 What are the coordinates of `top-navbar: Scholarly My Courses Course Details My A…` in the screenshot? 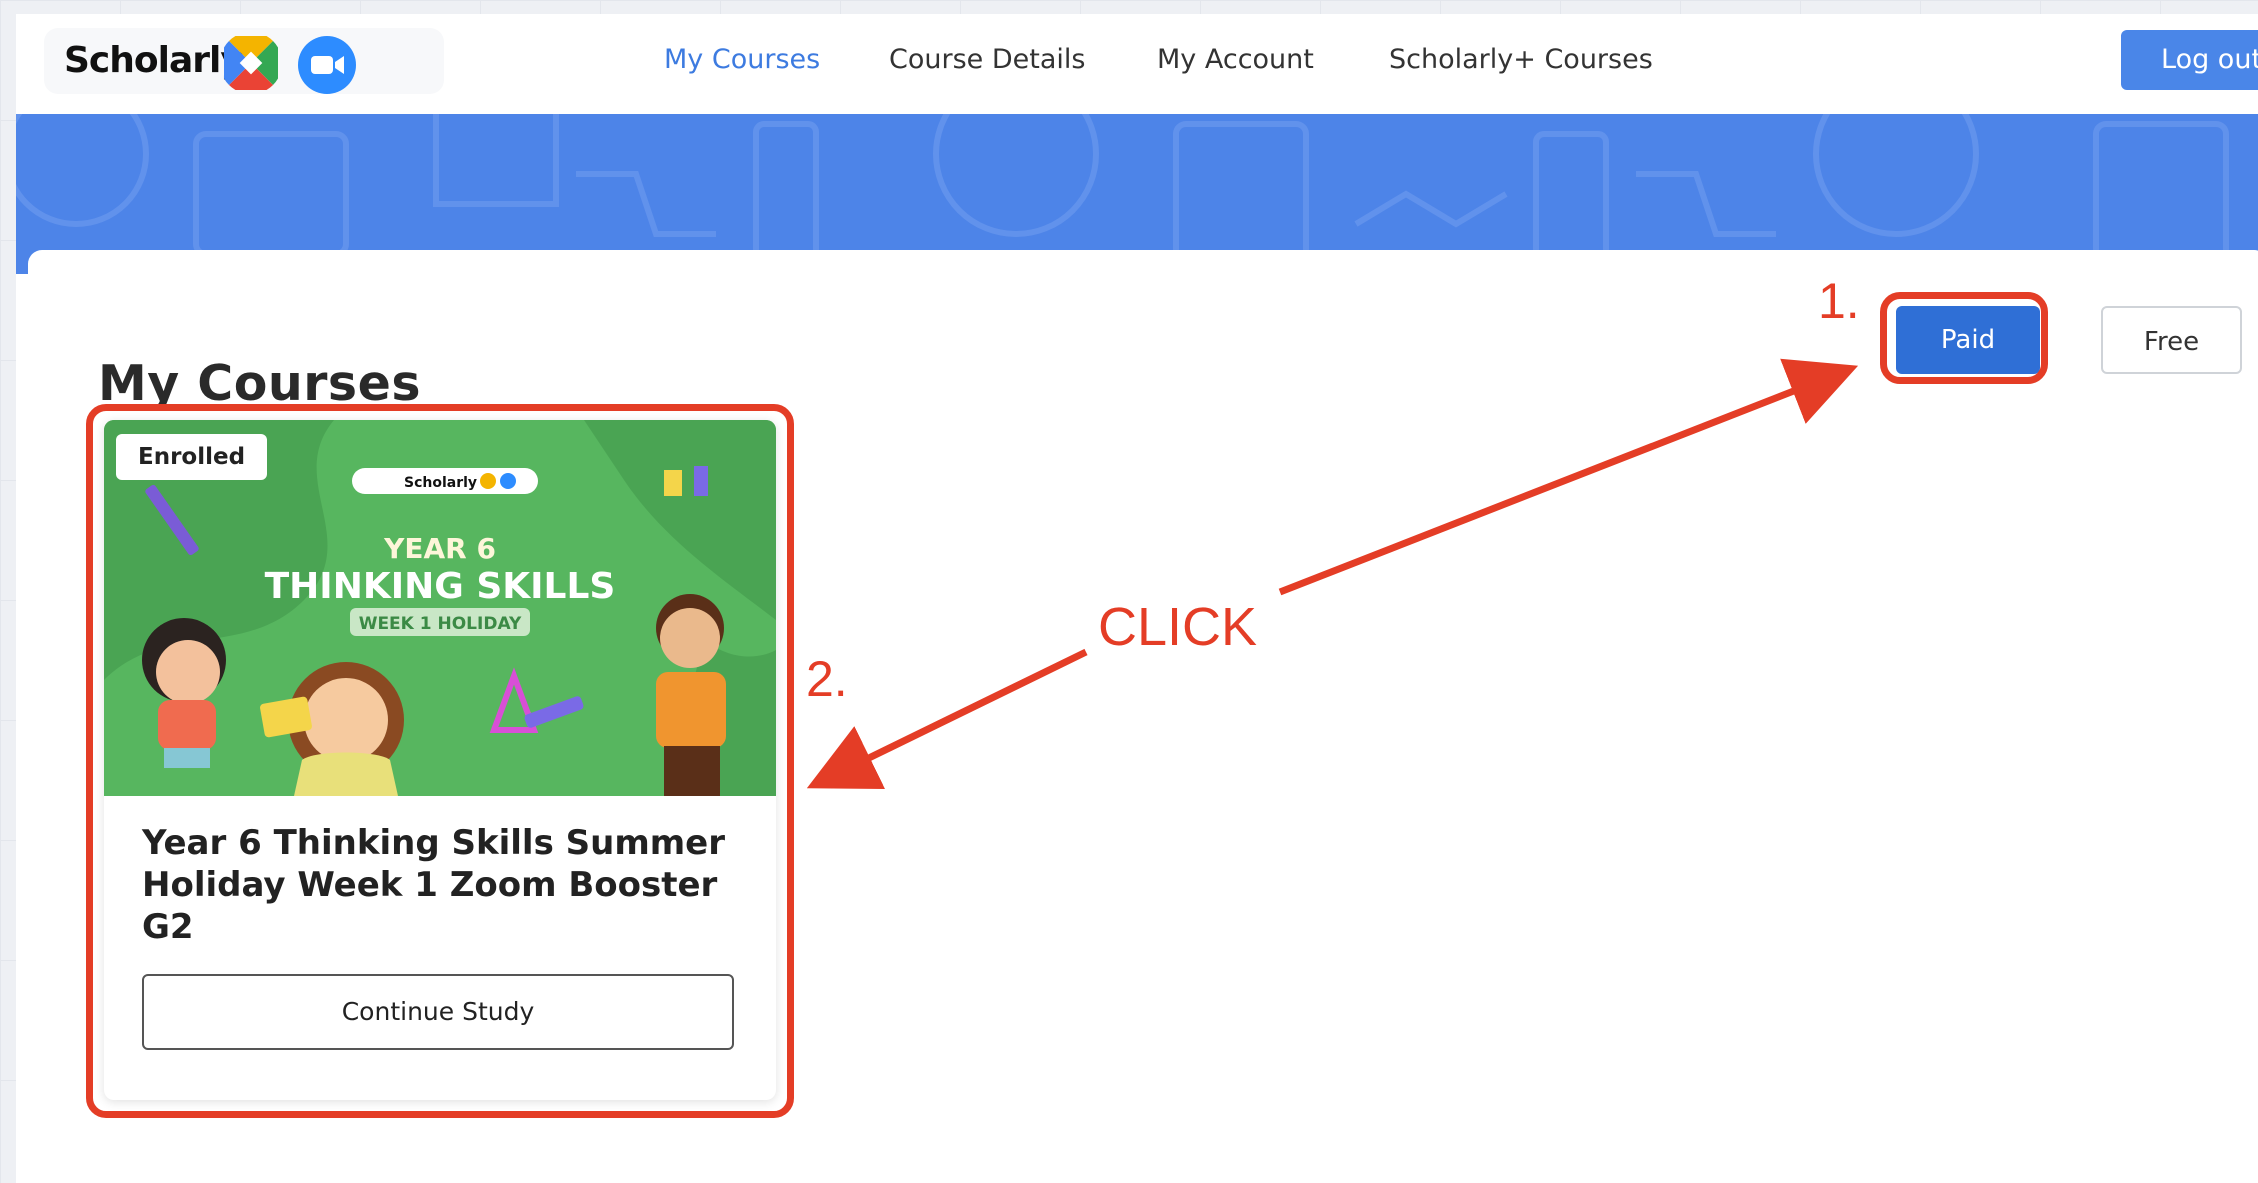 It's located at (1137, 64).